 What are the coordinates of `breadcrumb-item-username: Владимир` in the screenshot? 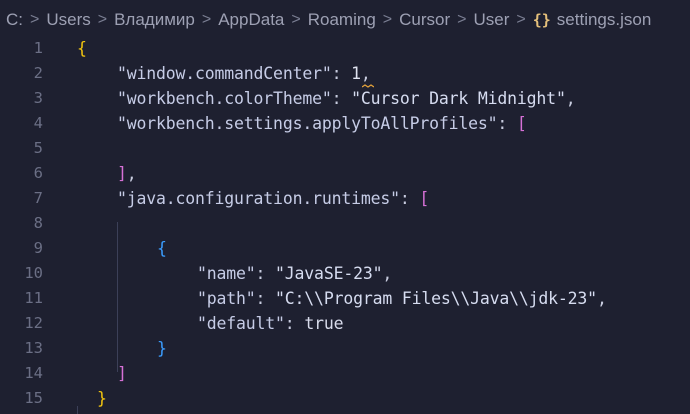 It's located at (154, 20).